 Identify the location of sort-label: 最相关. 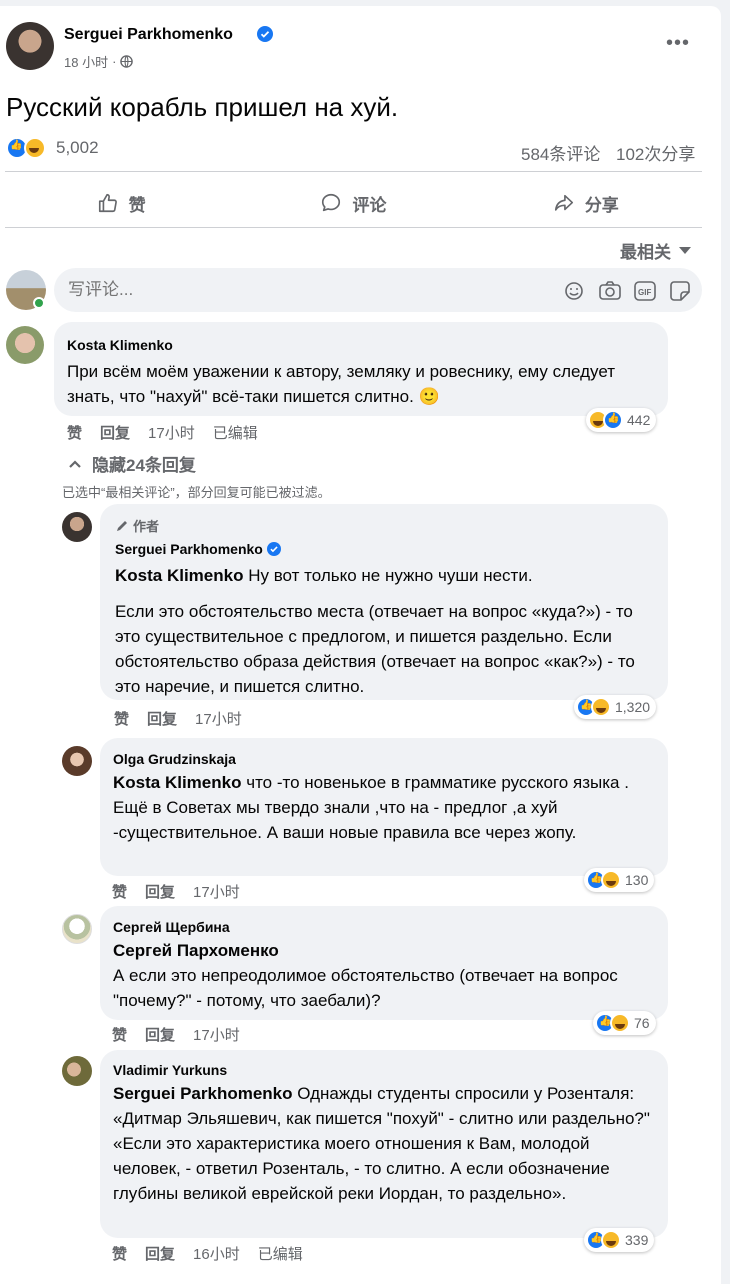
(645, 252).